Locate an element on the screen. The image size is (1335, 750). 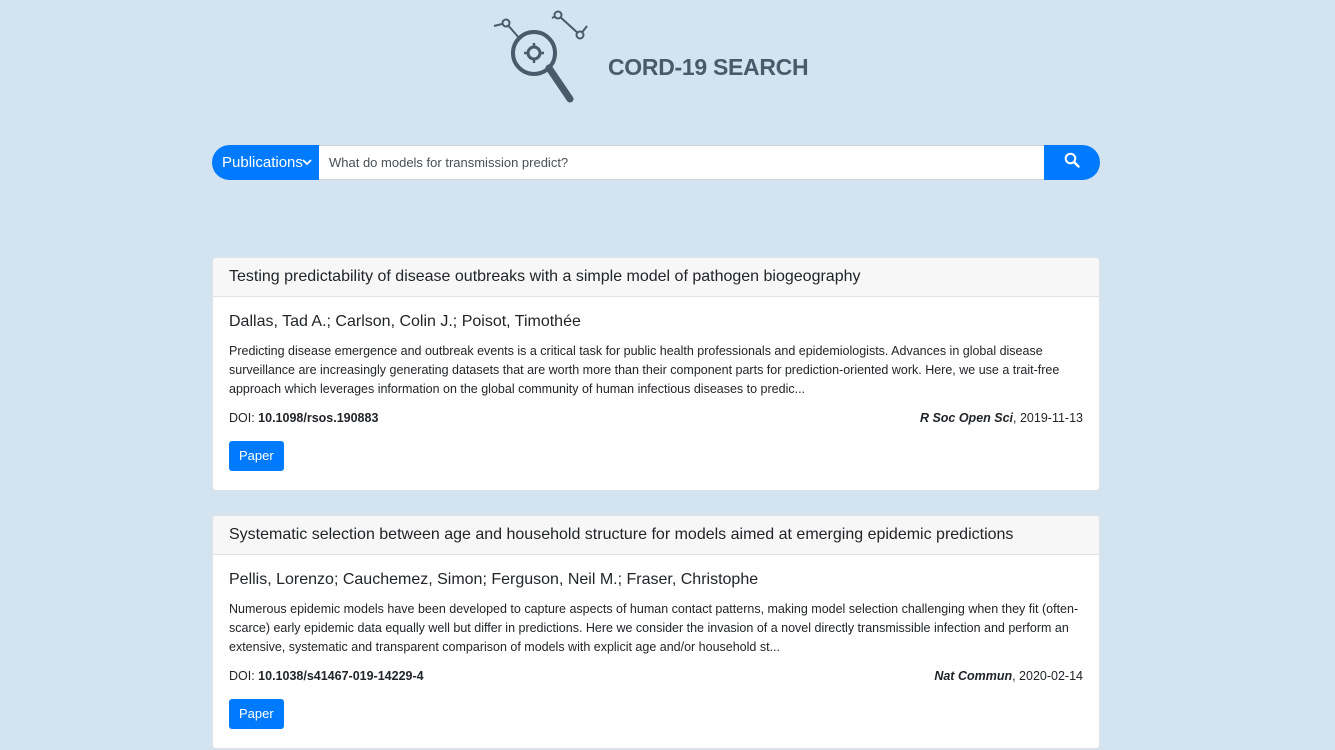
search-icon is located at coordinates (1072, 160).